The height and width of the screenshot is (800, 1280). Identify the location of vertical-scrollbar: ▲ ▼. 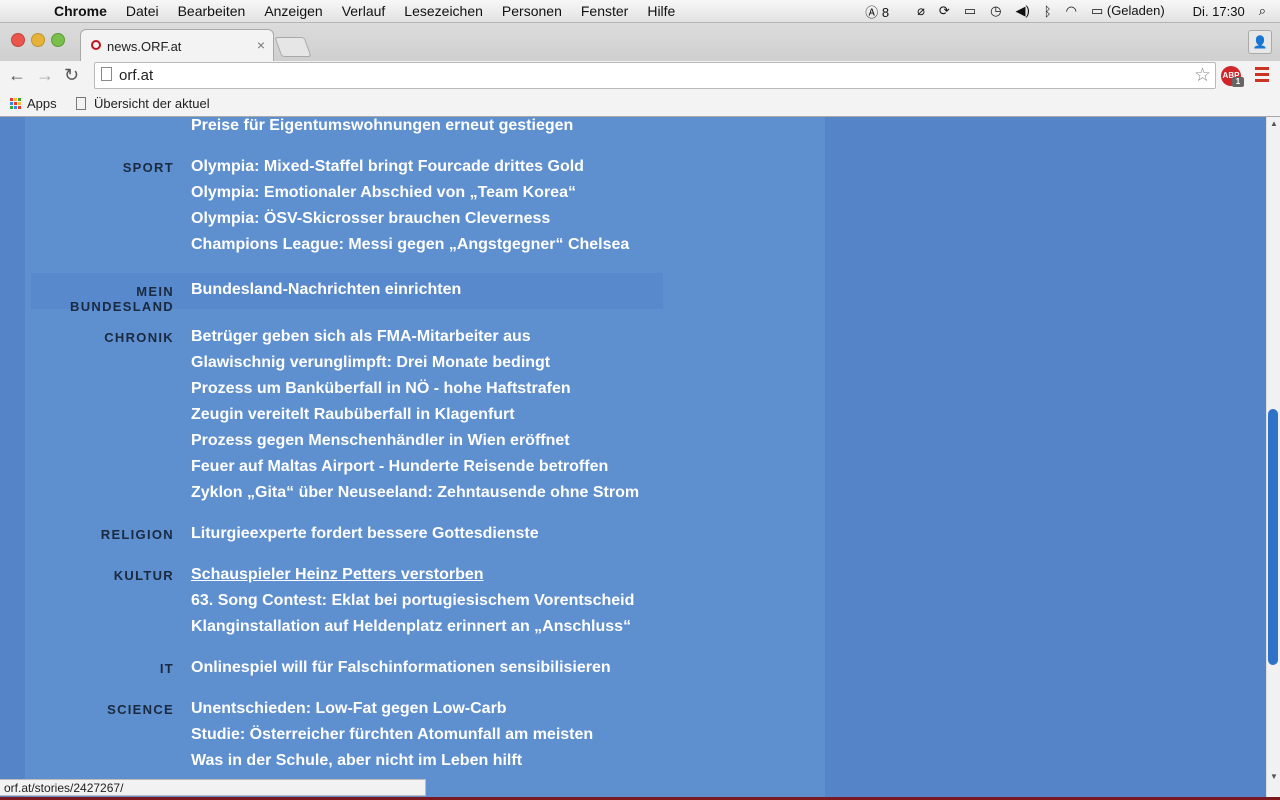
(1273, 457).